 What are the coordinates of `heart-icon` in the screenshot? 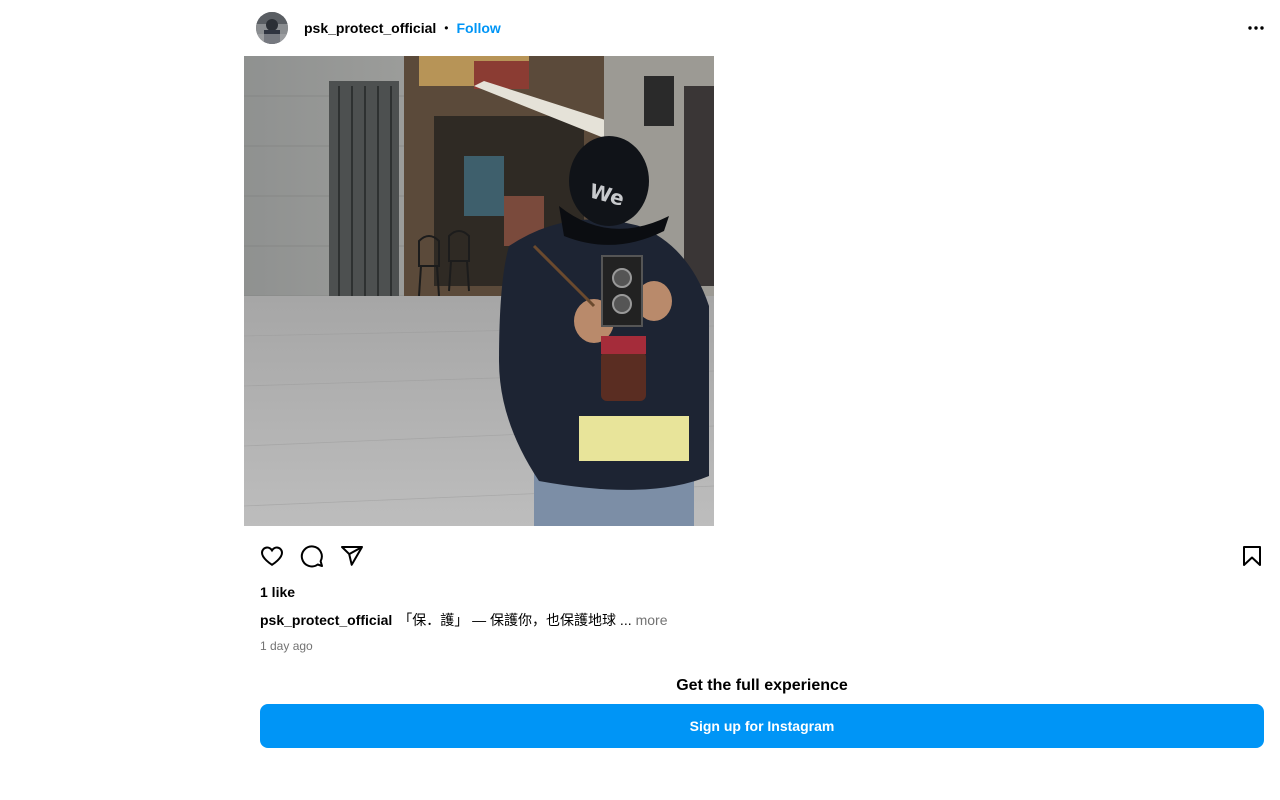 It's located at (272, 556).